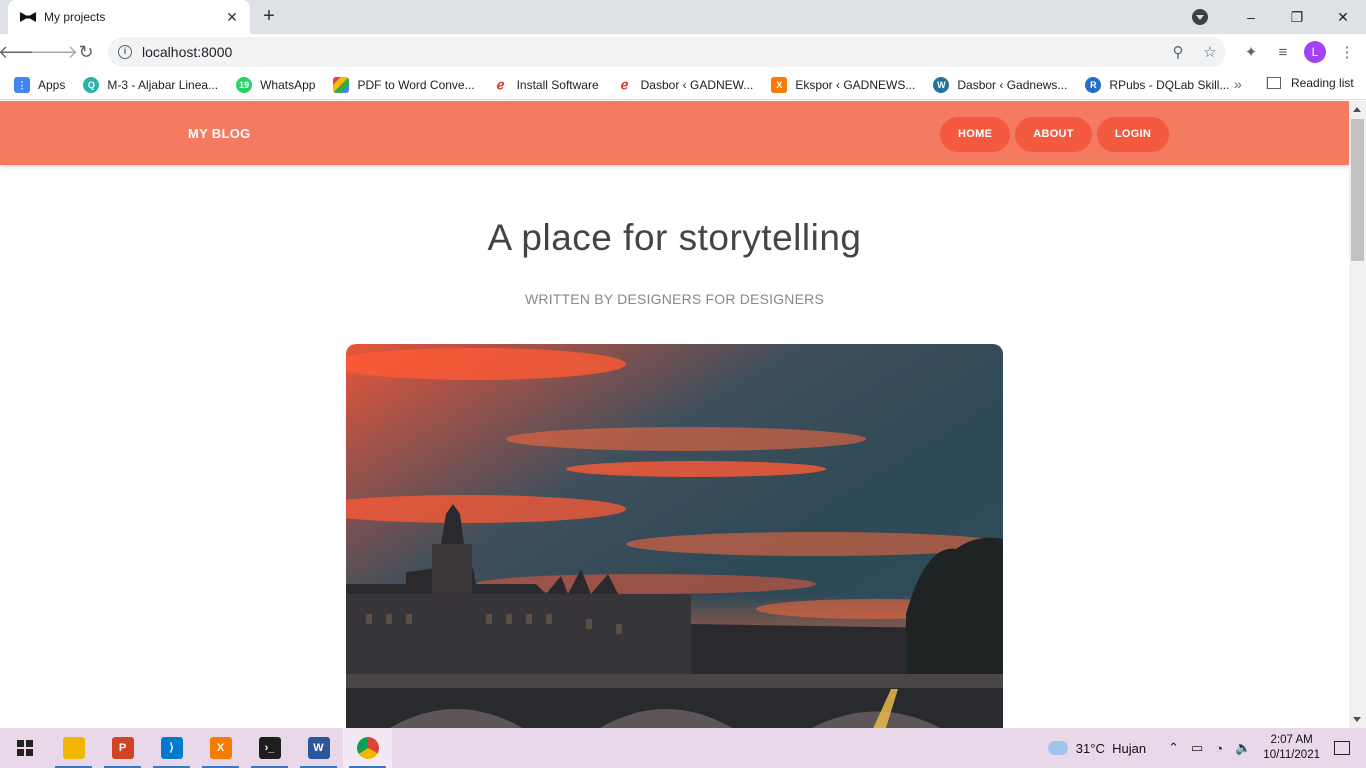 Image resolution: width=1366 pixels, height=768 pixels. Describe the element at coordinates (1299, 52) in the screenshot. I see `toolbar-right: ✦ ≡ L ⋮` at that location.